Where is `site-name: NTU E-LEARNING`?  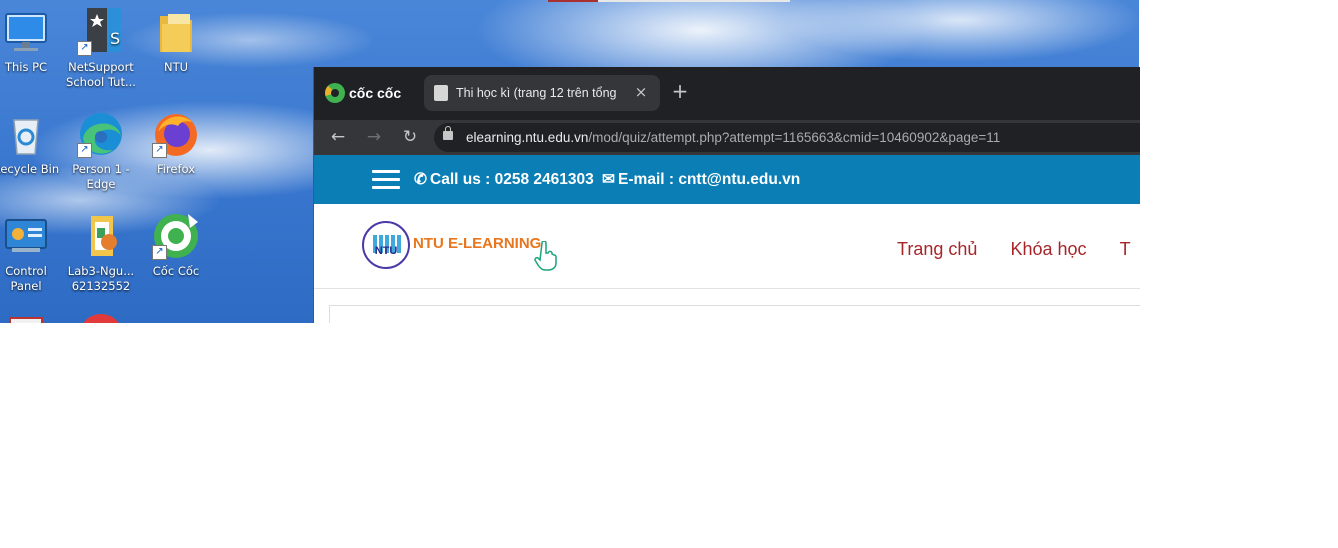 site-name: NTU E-LEARNING is located at coordinates (477, 243).